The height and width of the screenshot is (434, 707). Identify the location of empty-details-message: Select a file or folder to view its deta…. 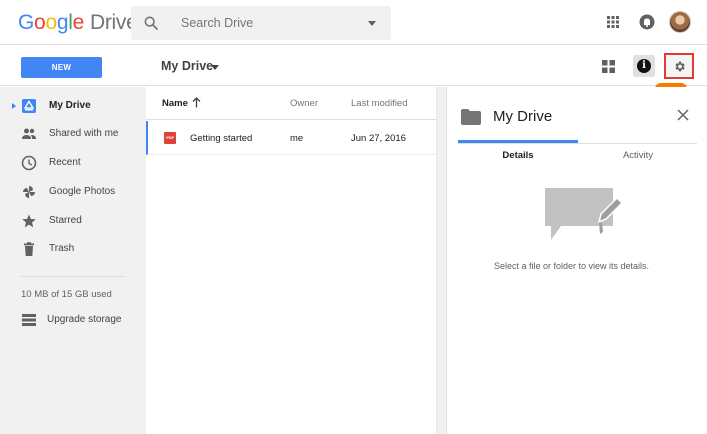
(571, 266).